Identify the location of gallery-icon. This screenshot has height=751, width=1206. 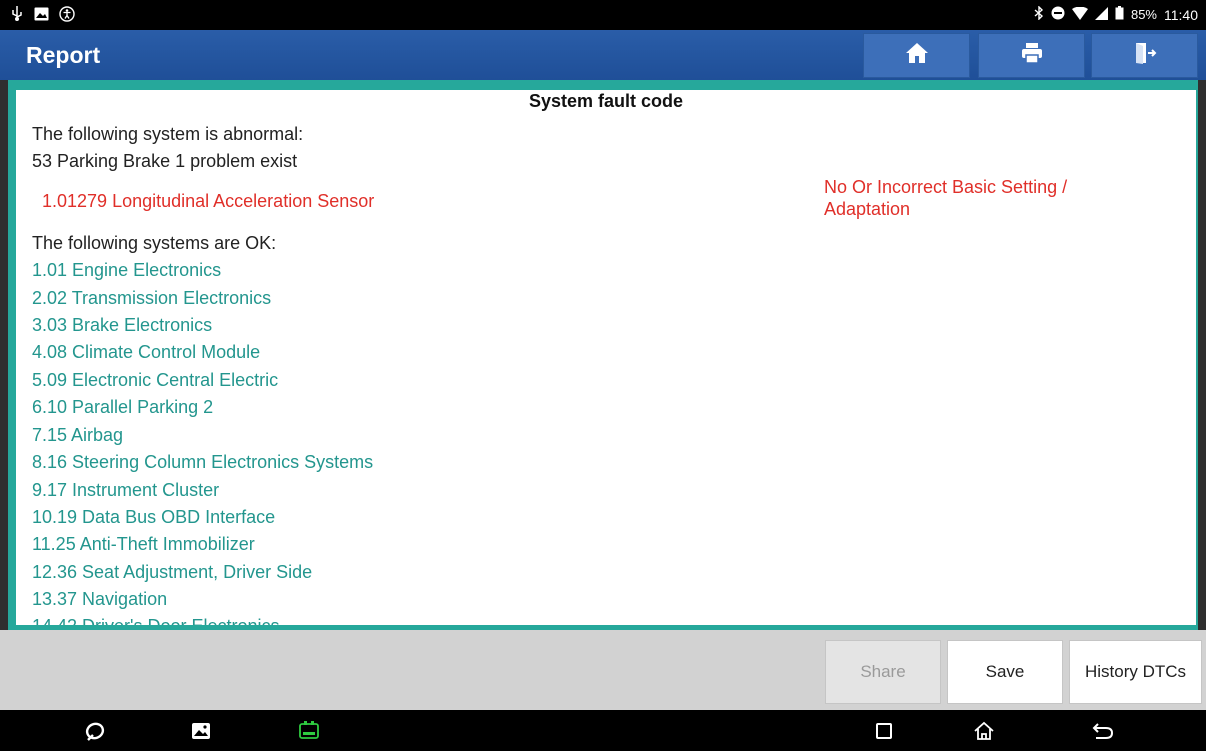
(201, 731).